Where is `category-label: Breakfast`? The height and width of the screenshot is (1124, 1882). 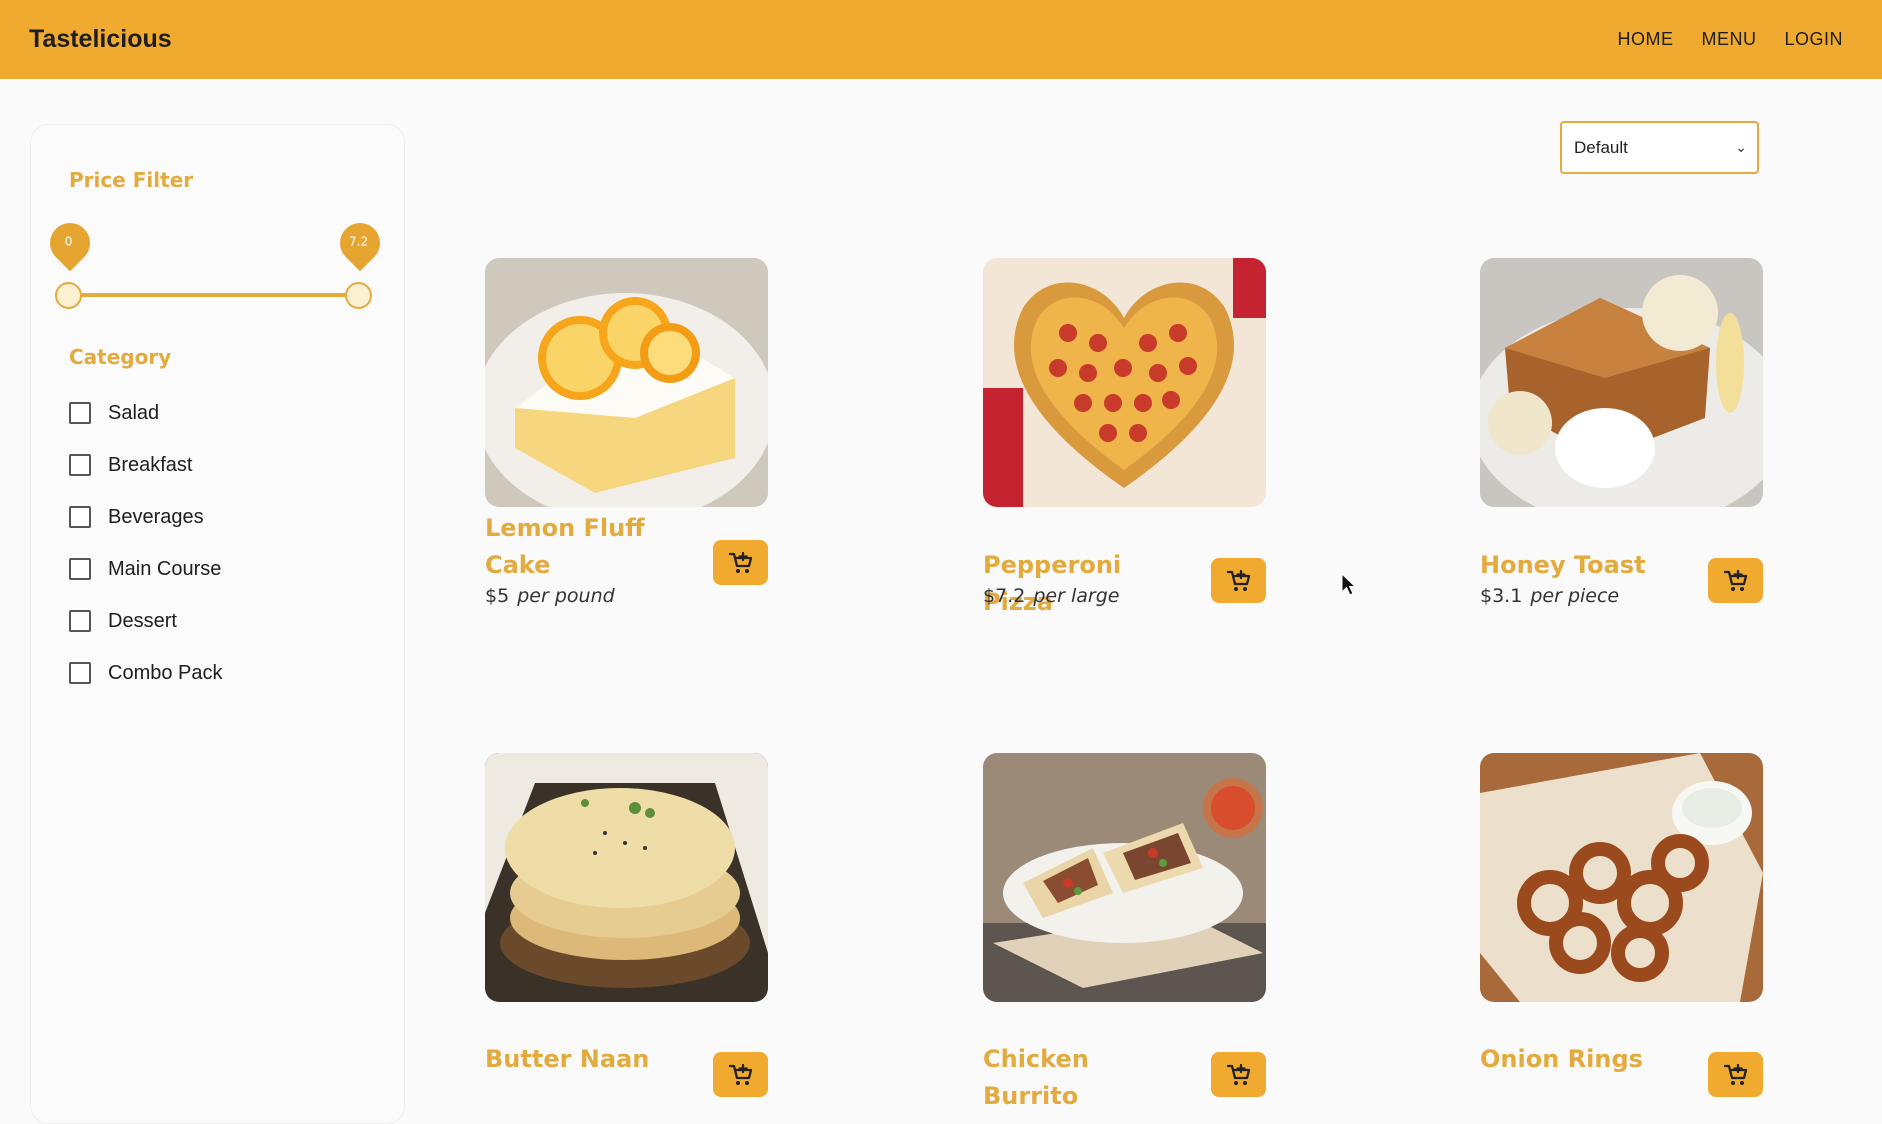
category-label: Breakfast is located at coordinates (150, 464).